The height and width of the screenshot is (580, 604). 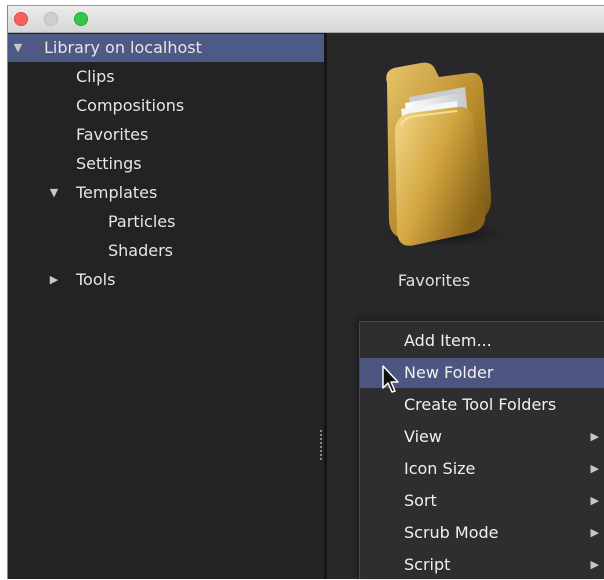 I want to click on menu-item-label: Sort, so click(x=420, y=500).